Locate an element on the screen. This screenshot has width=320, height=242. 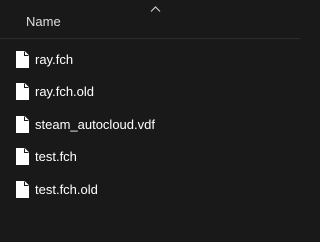
file-name: ray.fch is located at coordinates (54, 59).